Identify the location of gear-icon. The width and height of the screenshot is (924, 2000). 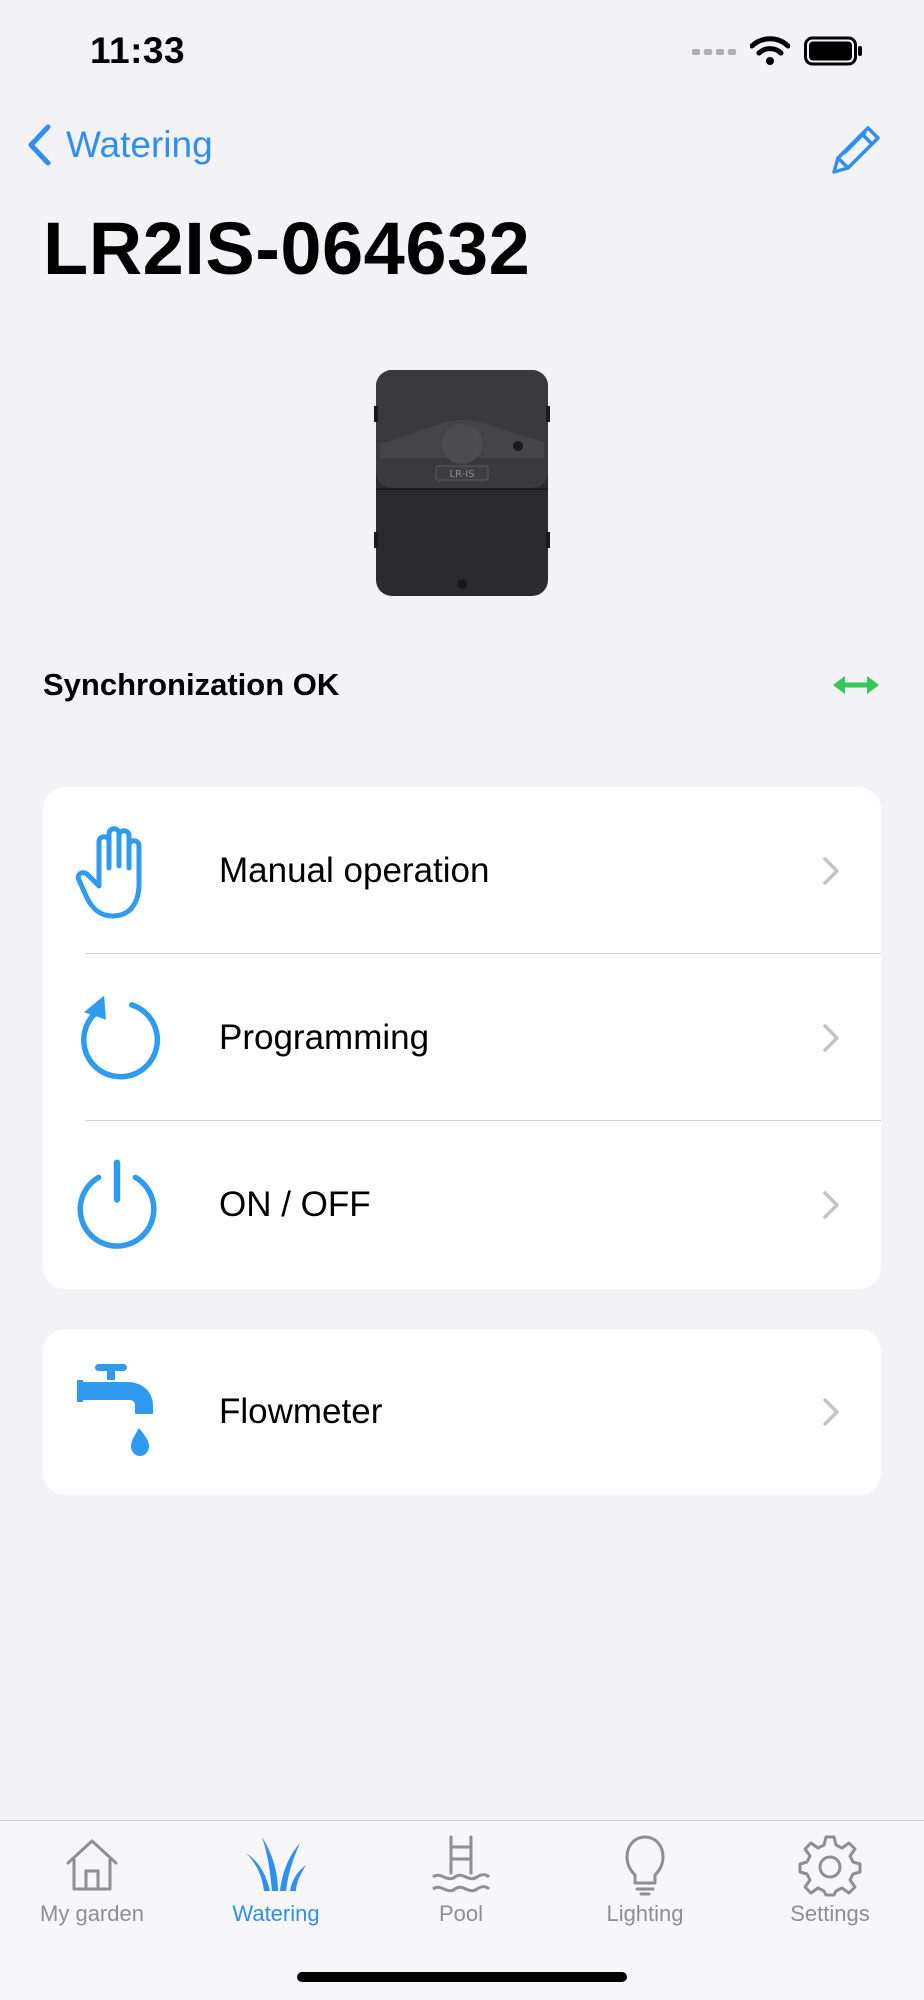
(830, 1866).